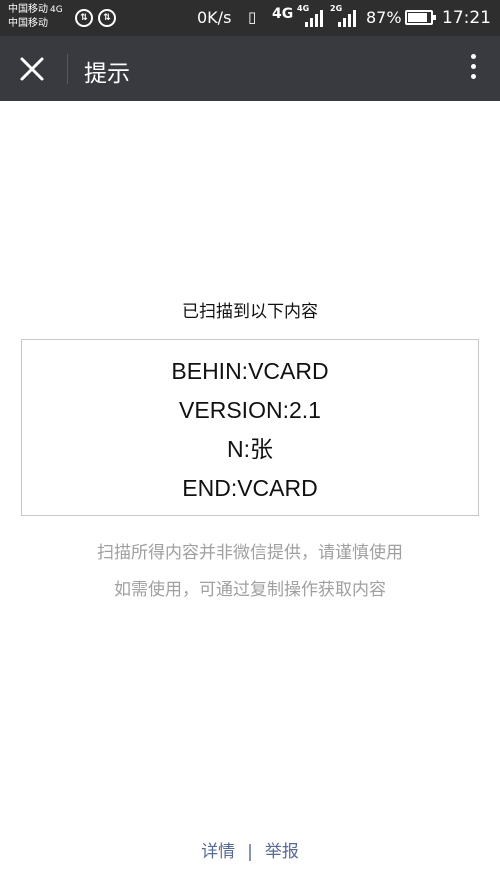 This screenshot has width=500, height=889. I want to click on content-line: VERSION:2.1, so click(250, 410).